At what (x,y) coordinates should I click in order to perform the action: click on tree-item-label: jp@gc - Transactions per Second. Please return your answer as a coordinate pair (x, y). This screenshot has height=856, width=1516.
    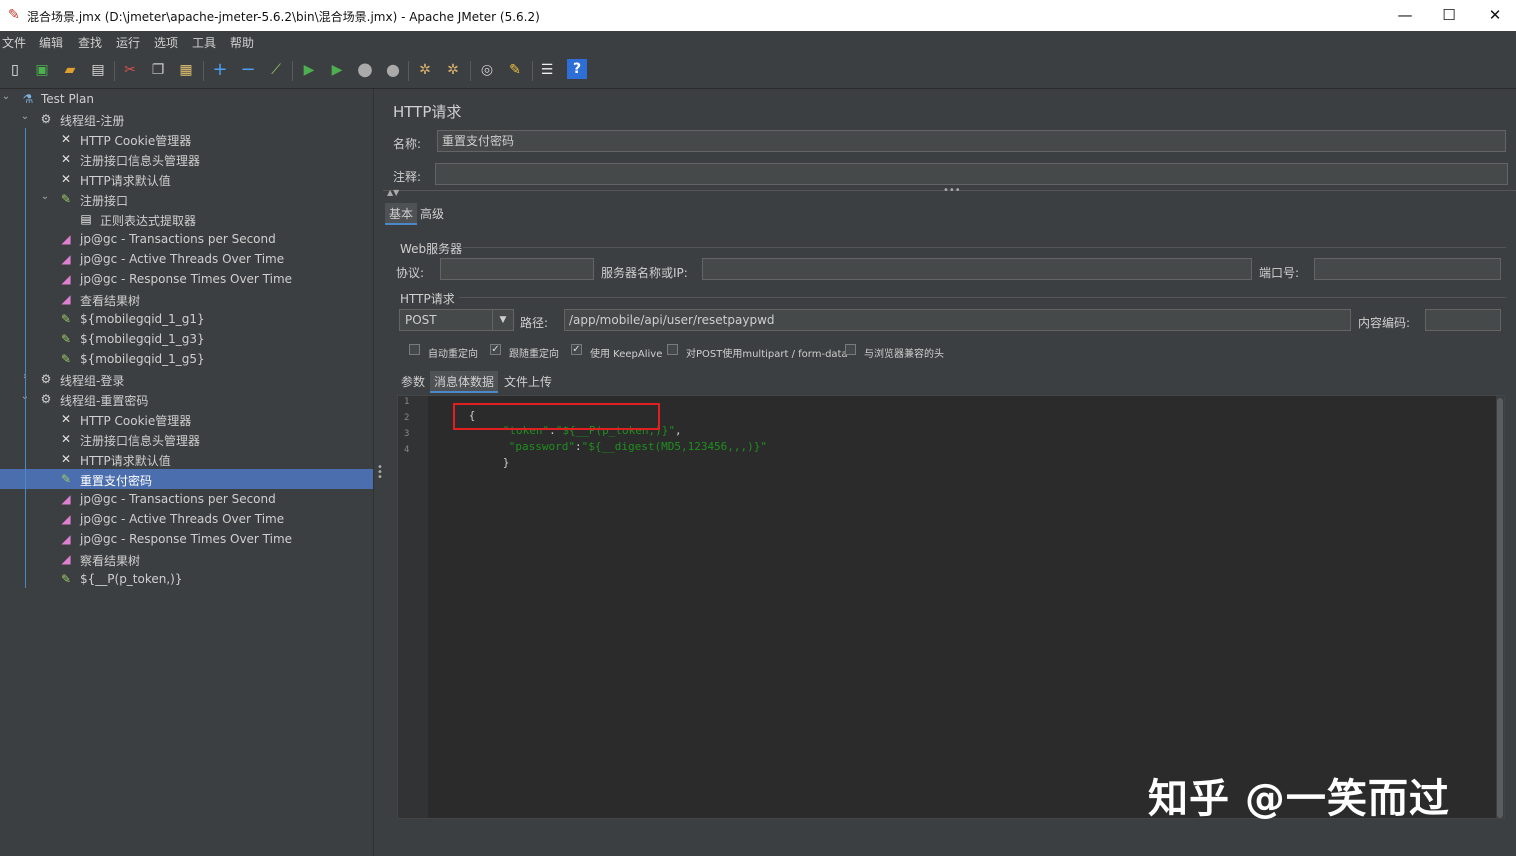
    Looking at the image, I should click on (178, 239).